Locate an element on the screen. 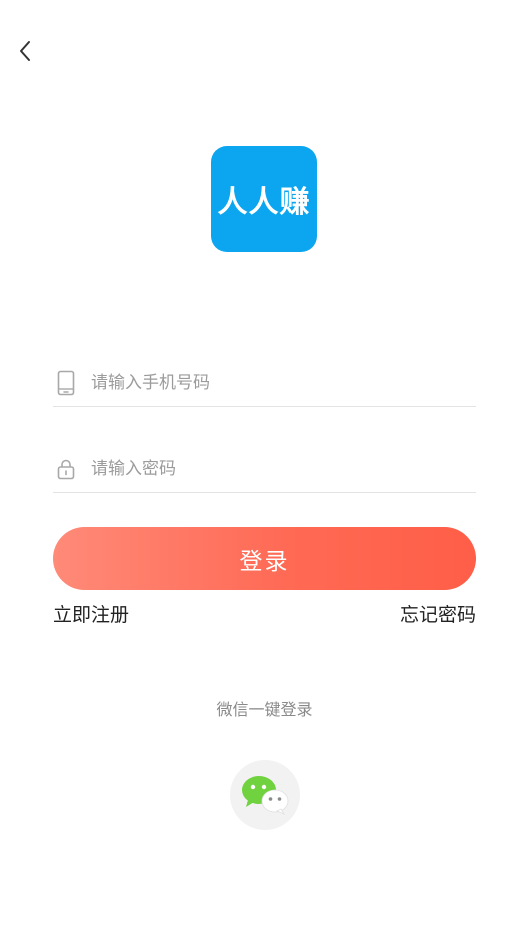  login-button: 登录 is located at coordinates (264, 558).